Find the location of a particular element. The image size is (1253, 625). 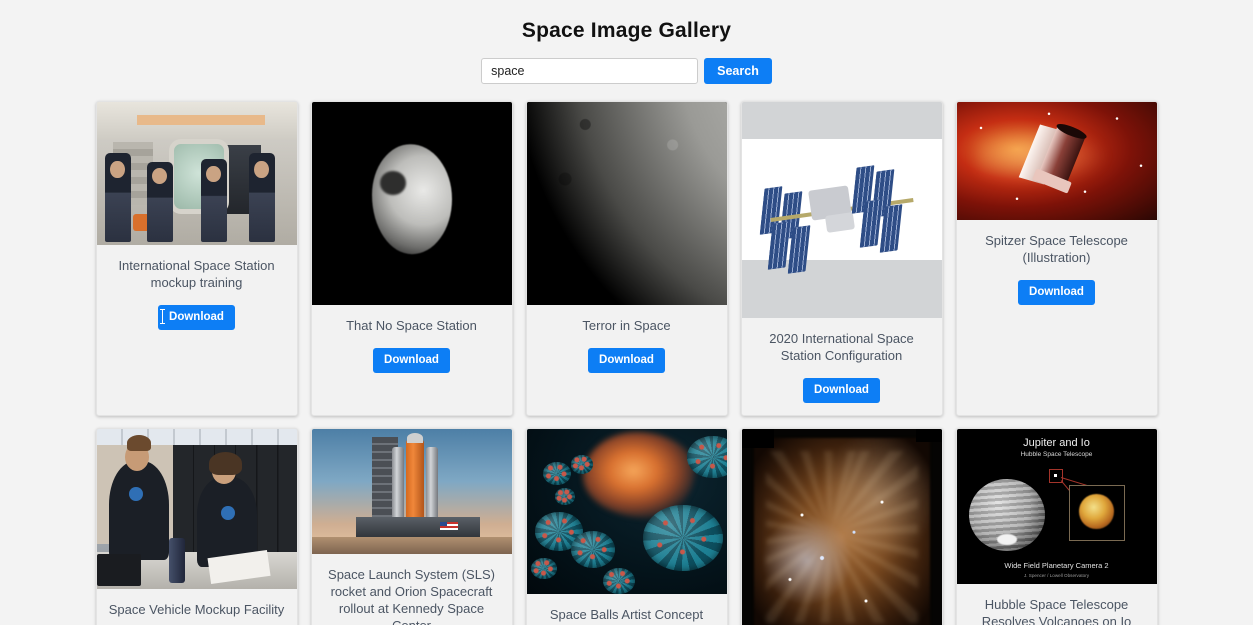

spitzer-telescope-illustration is located at coordinates (1056, 161).